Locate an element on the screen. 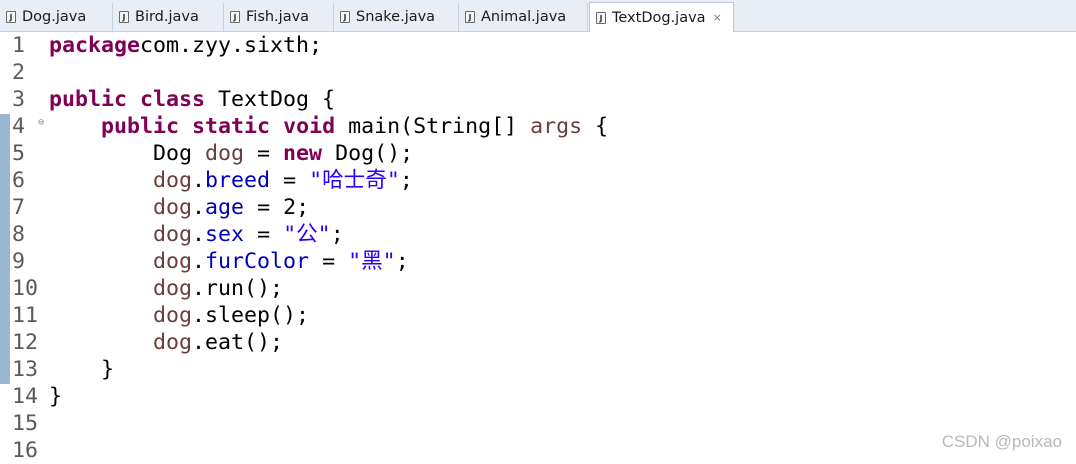 Image resolution: width=1076 pixels, height=464 pixels. close-tab-icon: × is located at coordinates (717, 17).